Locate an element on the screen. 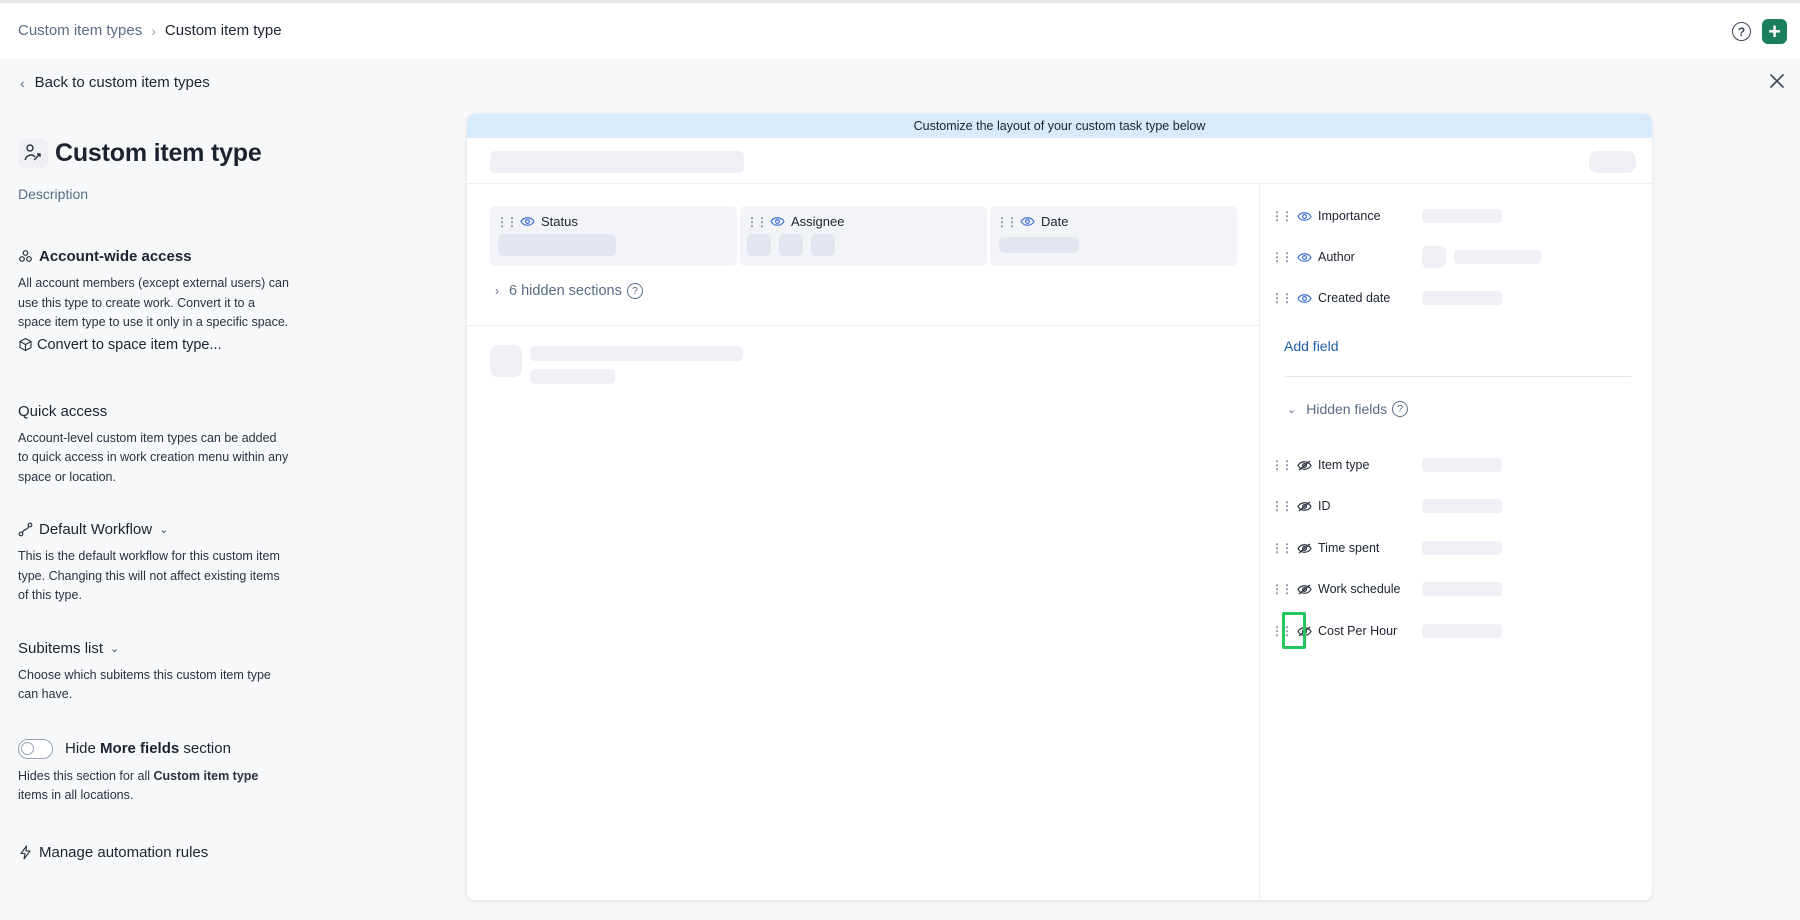  field-label: Importance is located at coordinates (1349, 216).